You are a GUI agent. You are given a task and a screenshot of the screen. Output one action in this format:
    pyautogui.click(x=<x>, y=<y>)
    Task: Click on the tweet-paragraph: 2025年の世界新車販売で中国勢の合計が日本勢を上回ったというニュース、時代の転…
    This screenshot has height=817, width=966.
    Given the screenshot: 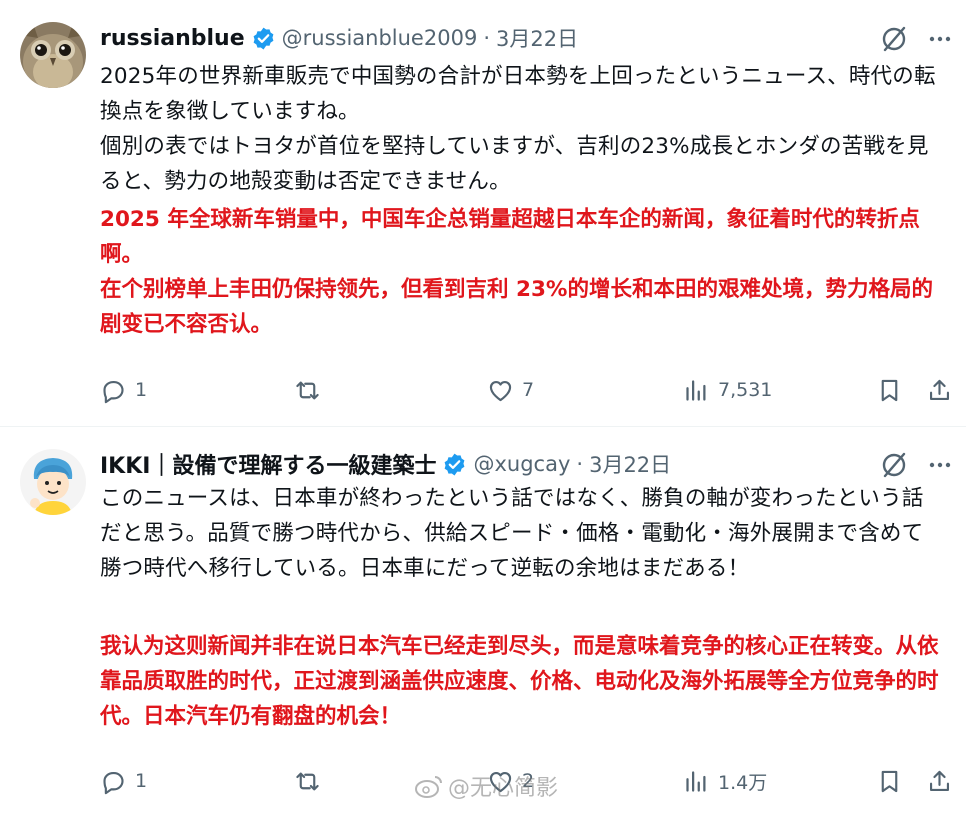 What is the action you would take?
    pyautogui.click(x=518, y=94)
    